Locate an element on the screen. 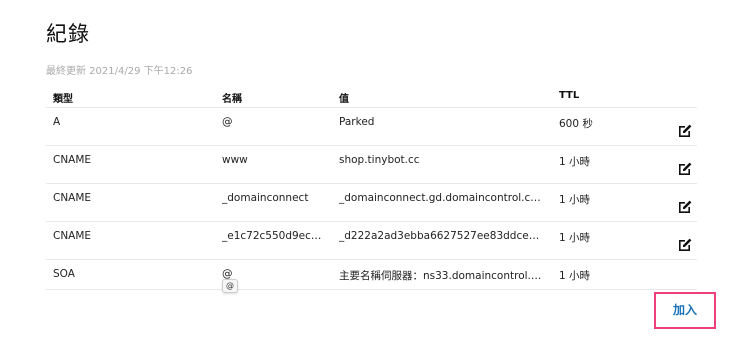 This screenshot has height=342, width=740. record-name: _domainconnect is located at coordinates (265, 198).